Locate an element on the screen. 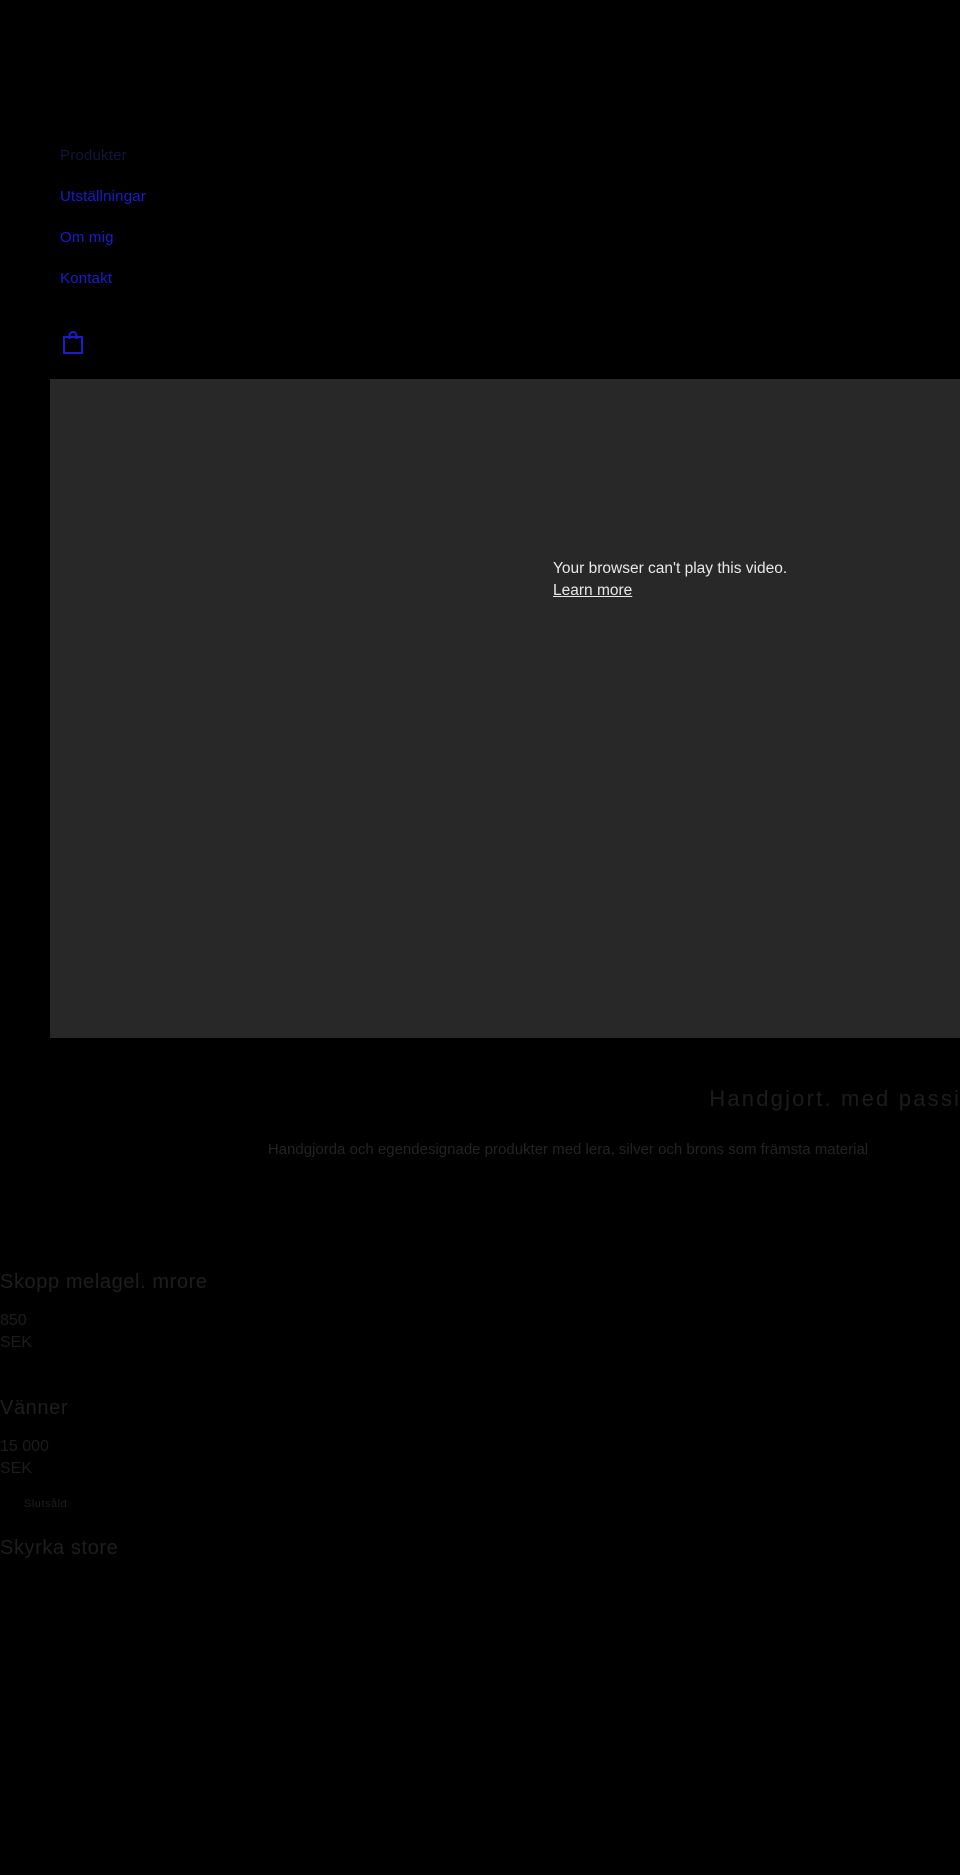  product-card: Skyrka store is located at coordinates (480, 1548).